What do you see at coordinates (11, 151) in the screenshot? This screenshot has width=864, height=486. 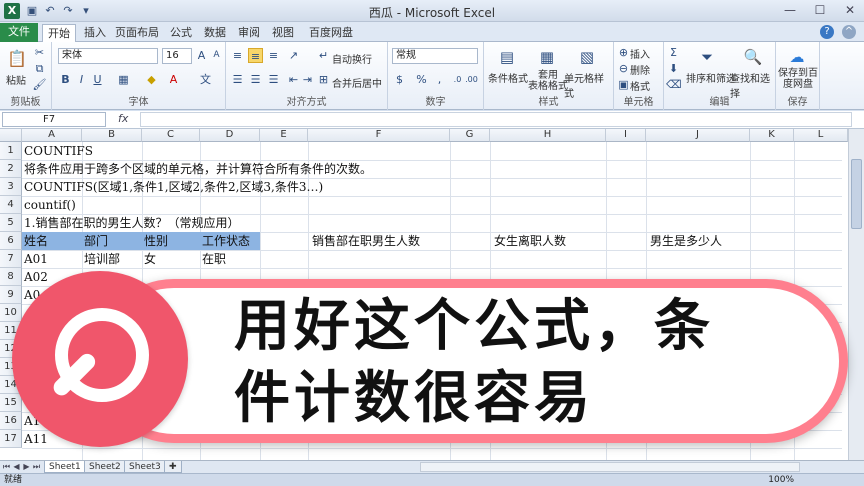 I see `row-header-1: 1` at bounding box center [11, 151].